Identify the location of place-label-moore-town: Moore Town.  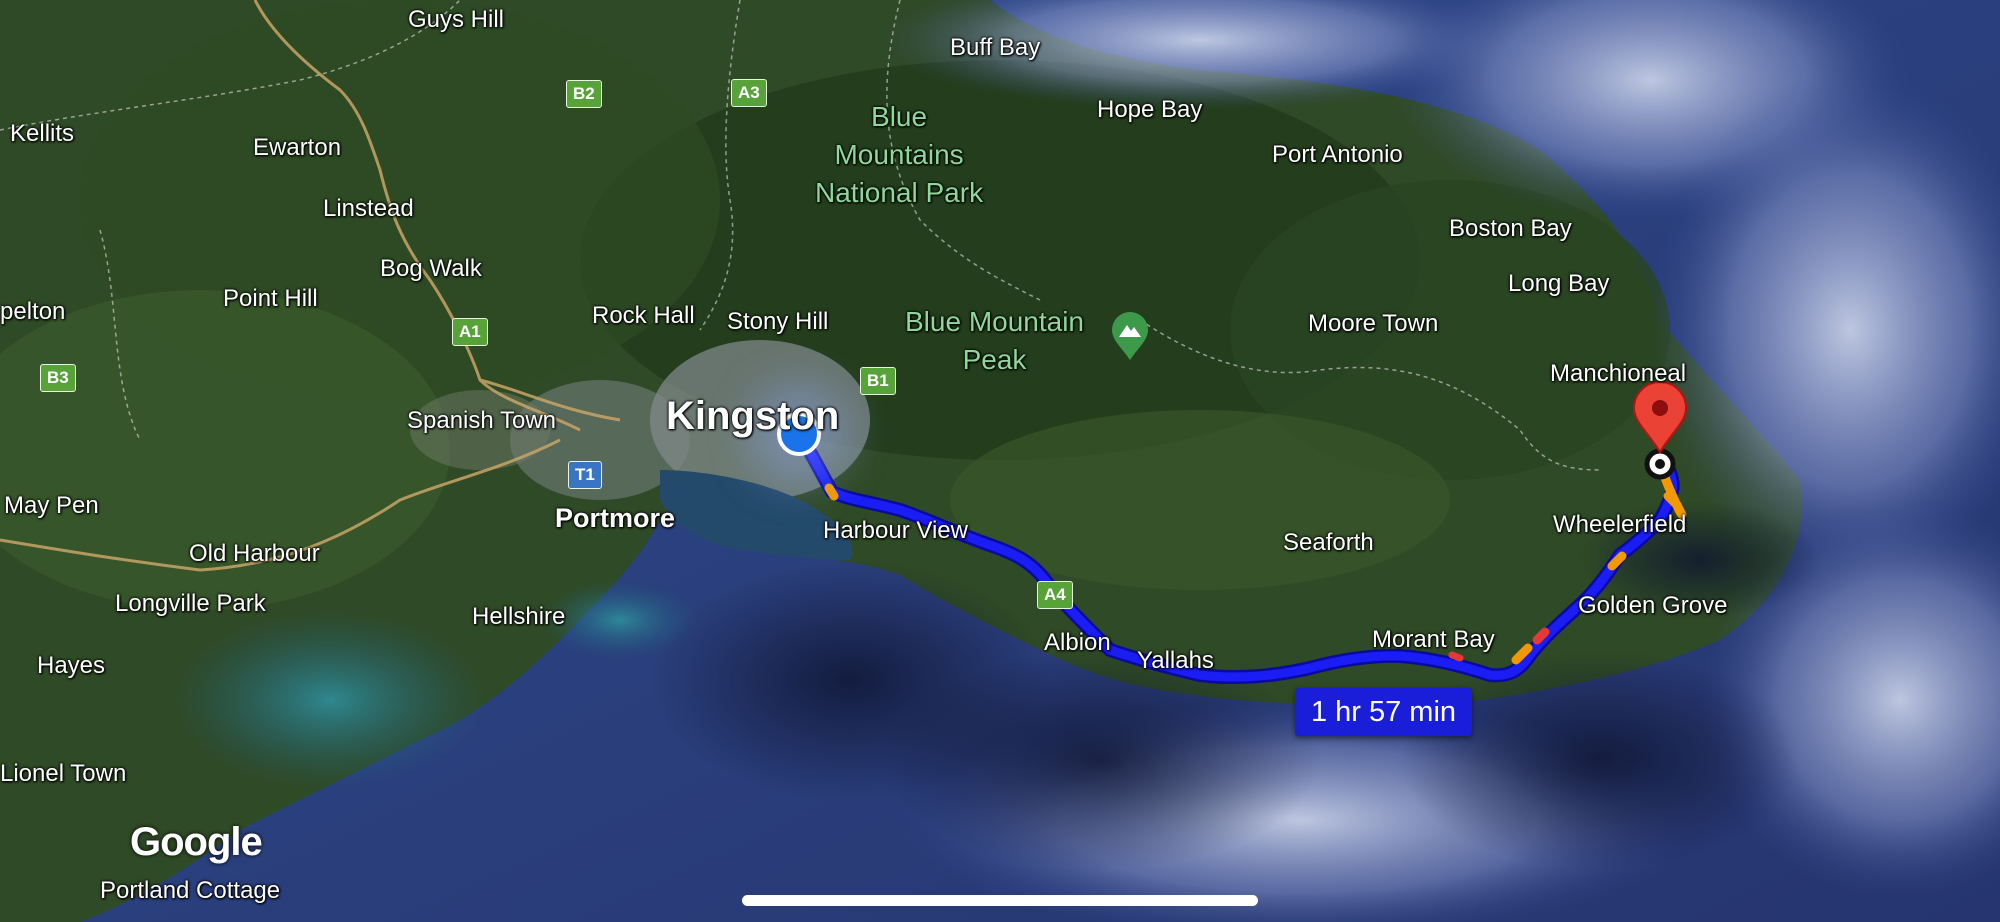
(1373, 324).